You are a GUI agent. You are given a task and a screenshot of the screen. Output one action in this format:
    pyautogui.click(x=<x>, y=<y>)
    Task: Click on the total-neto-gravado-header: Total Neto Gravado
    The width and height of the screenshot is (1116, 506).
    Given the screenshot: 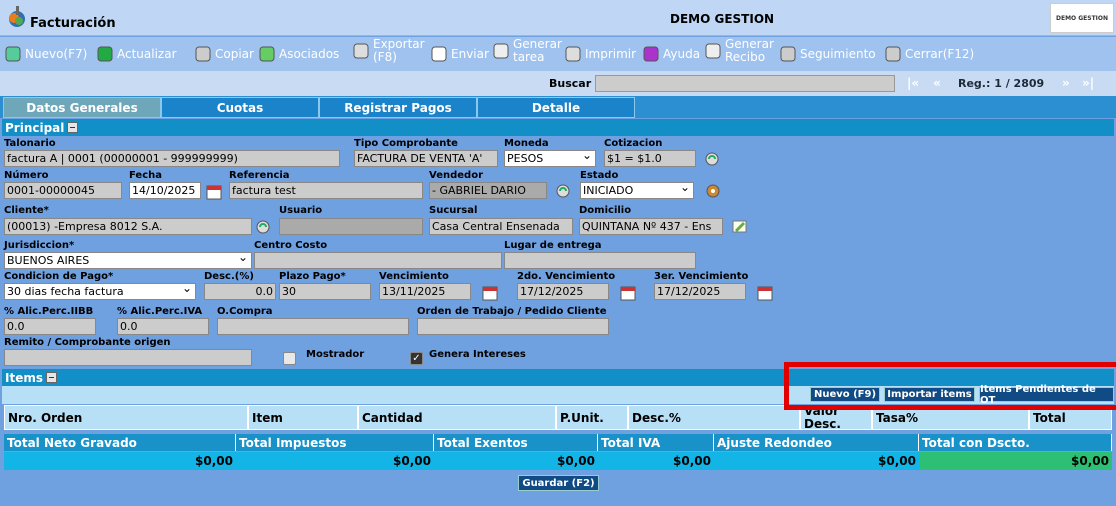 What is the action you would take?
    pyautogui.click(x=120, y=442)
    